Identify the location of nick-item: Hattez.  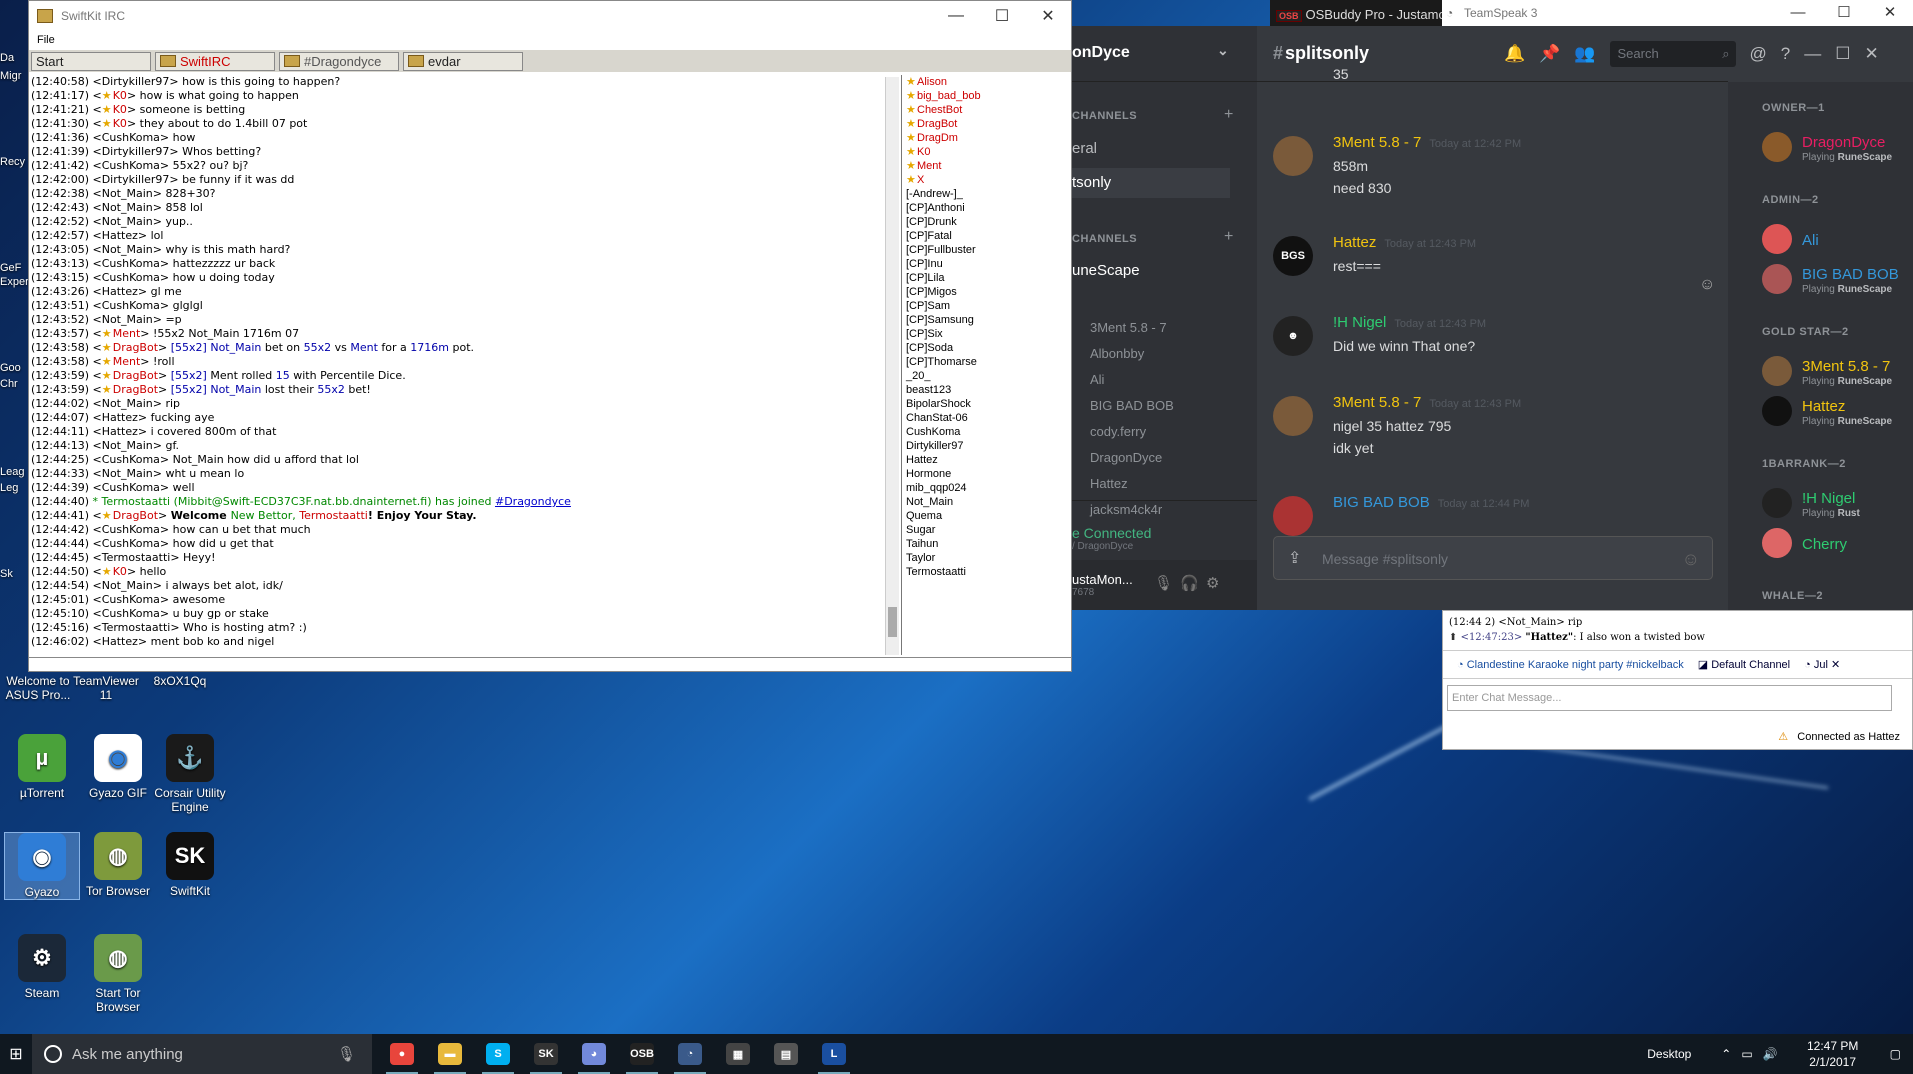
(987, 460).